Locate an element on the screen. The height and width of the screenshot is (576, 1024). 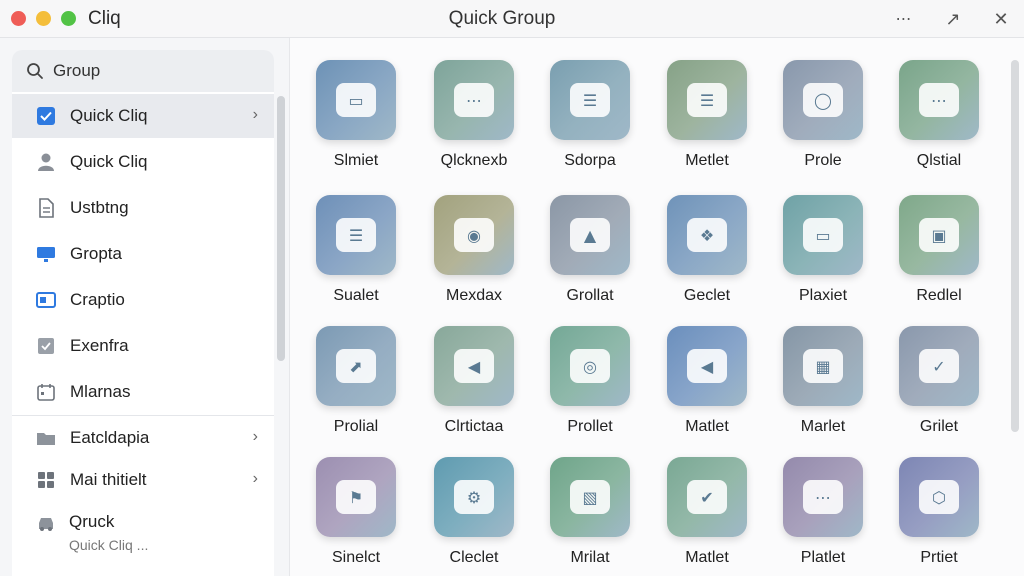
icon-glyph: ◯ is located at coordinates (823, 100).